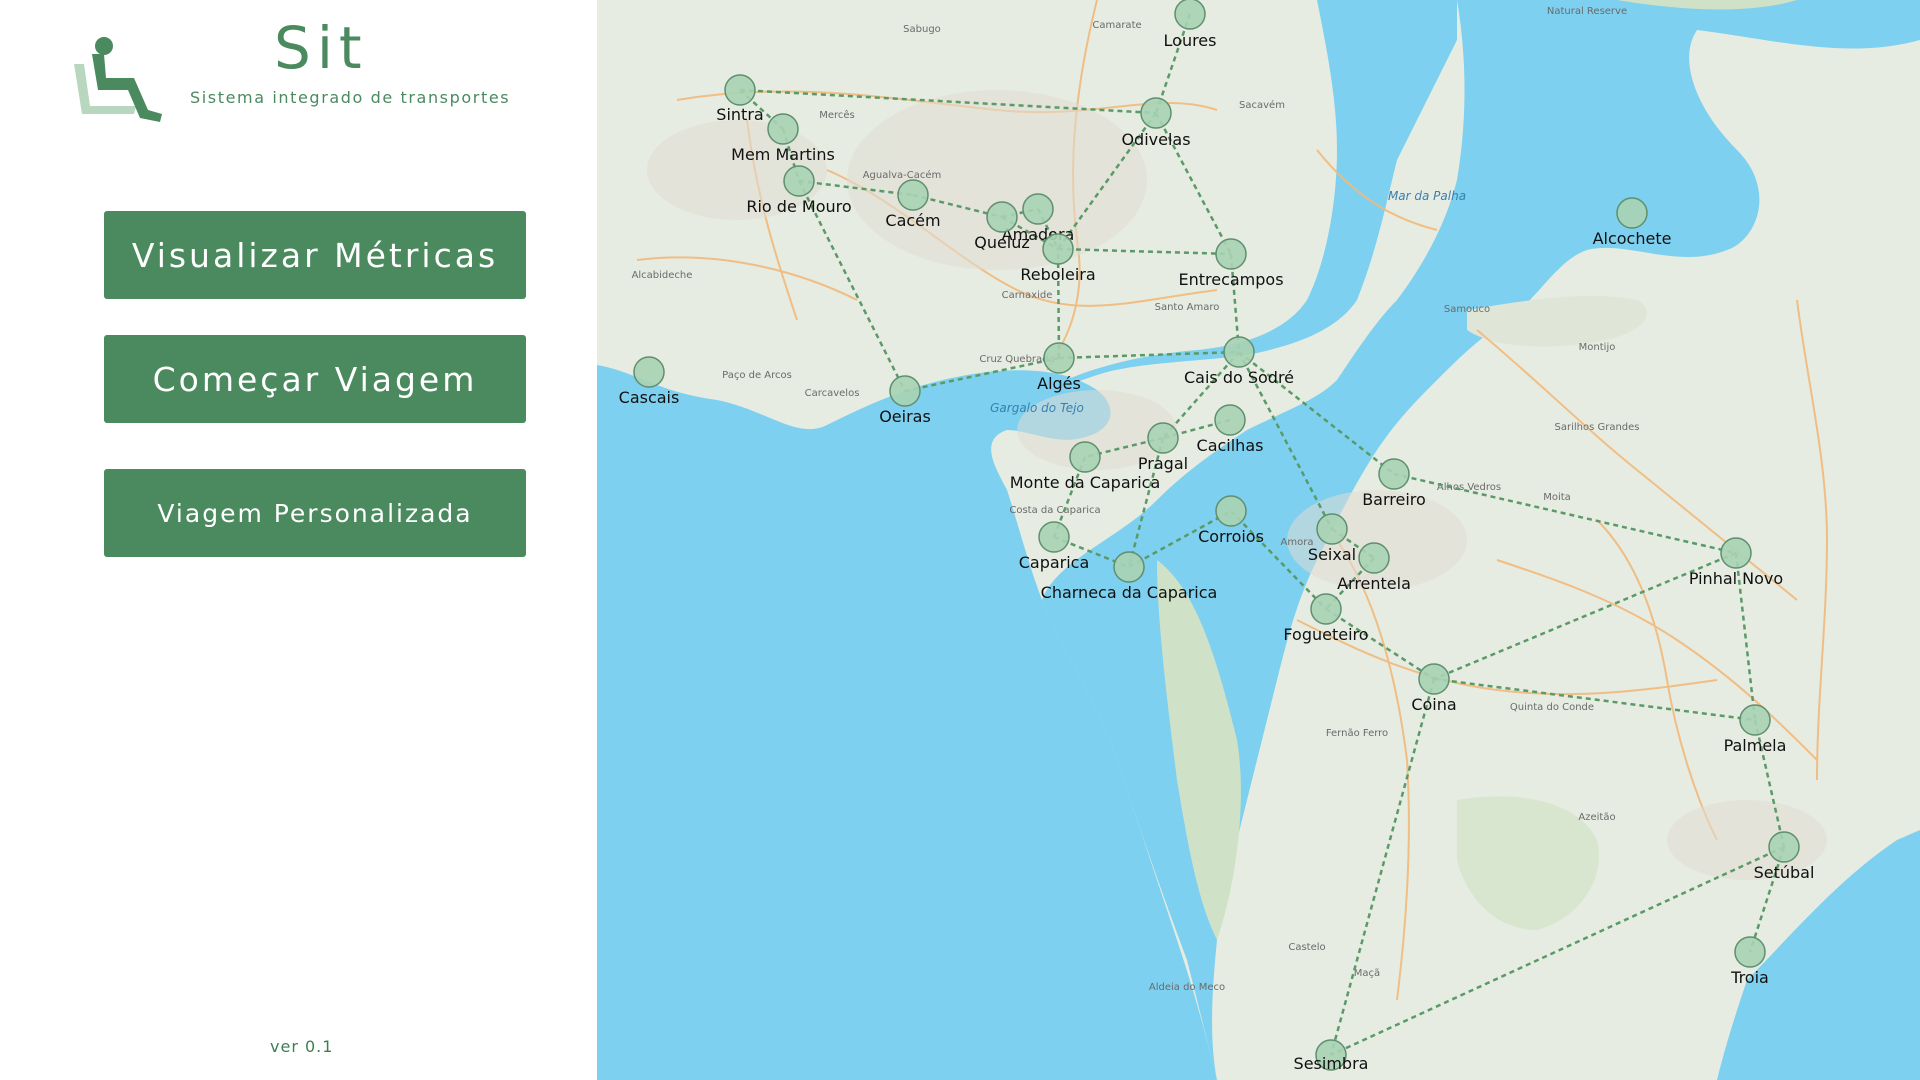 The image size is (1920, 1080). I want to click on station-label: Charneca da Caparica, so click(1129, 592).